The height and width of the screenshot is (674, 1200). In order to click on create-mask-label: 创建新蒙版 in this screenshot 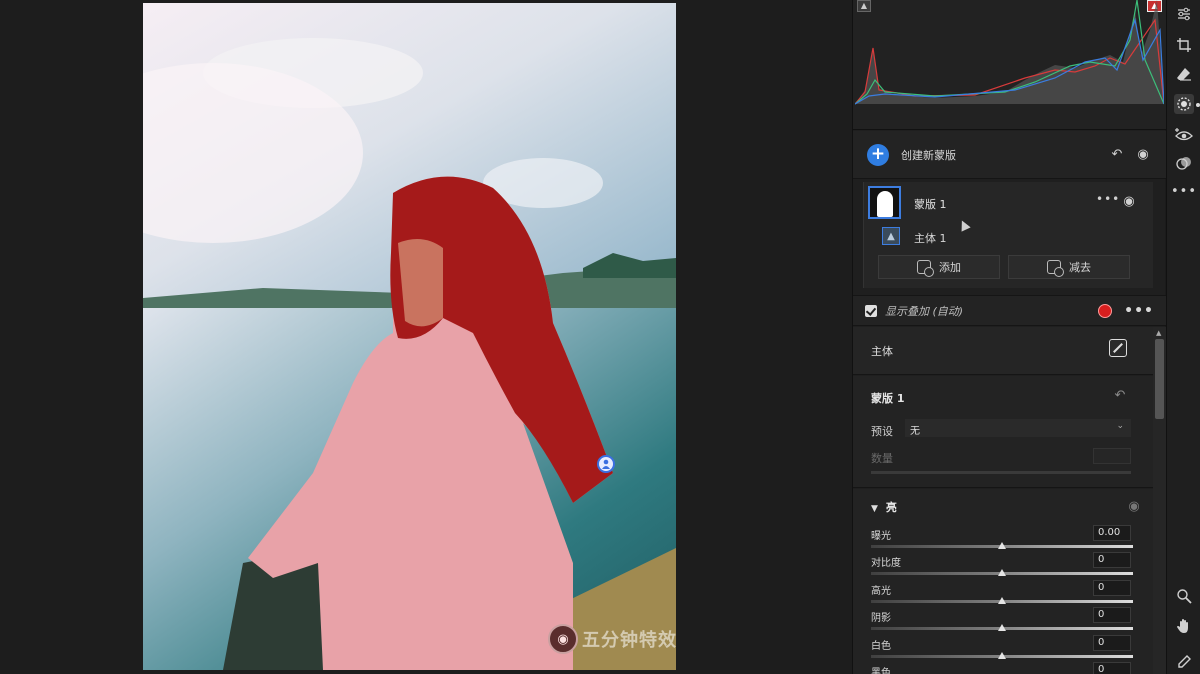, I will do `click(928, 155)`.